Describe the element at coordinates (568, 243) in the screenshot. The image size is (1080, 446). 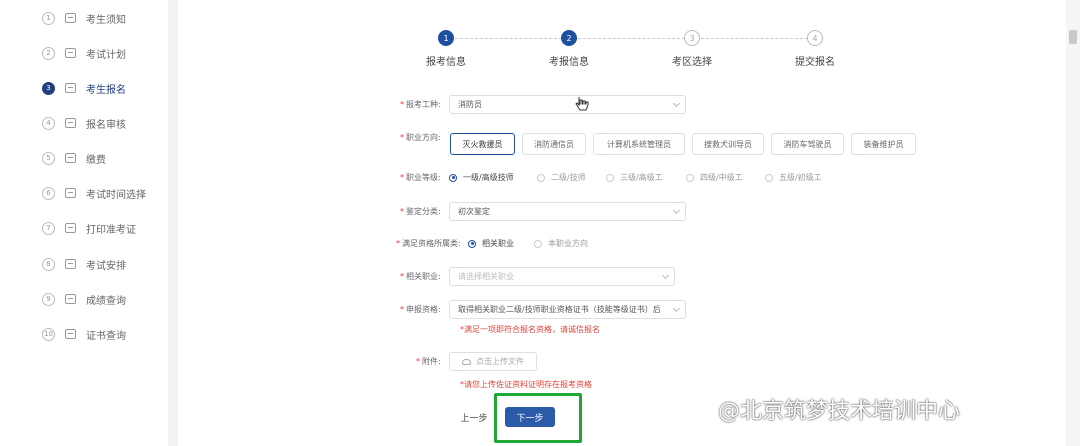
I see `qualification-option-label: 本职业方向` at that location.